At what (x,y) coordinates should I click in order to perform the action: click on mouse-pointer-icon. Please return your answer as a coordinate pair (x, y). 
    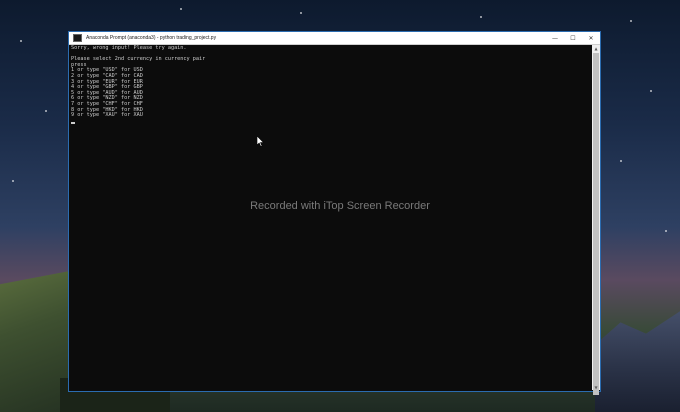
    Looking at the image, I should click on (261, 141).